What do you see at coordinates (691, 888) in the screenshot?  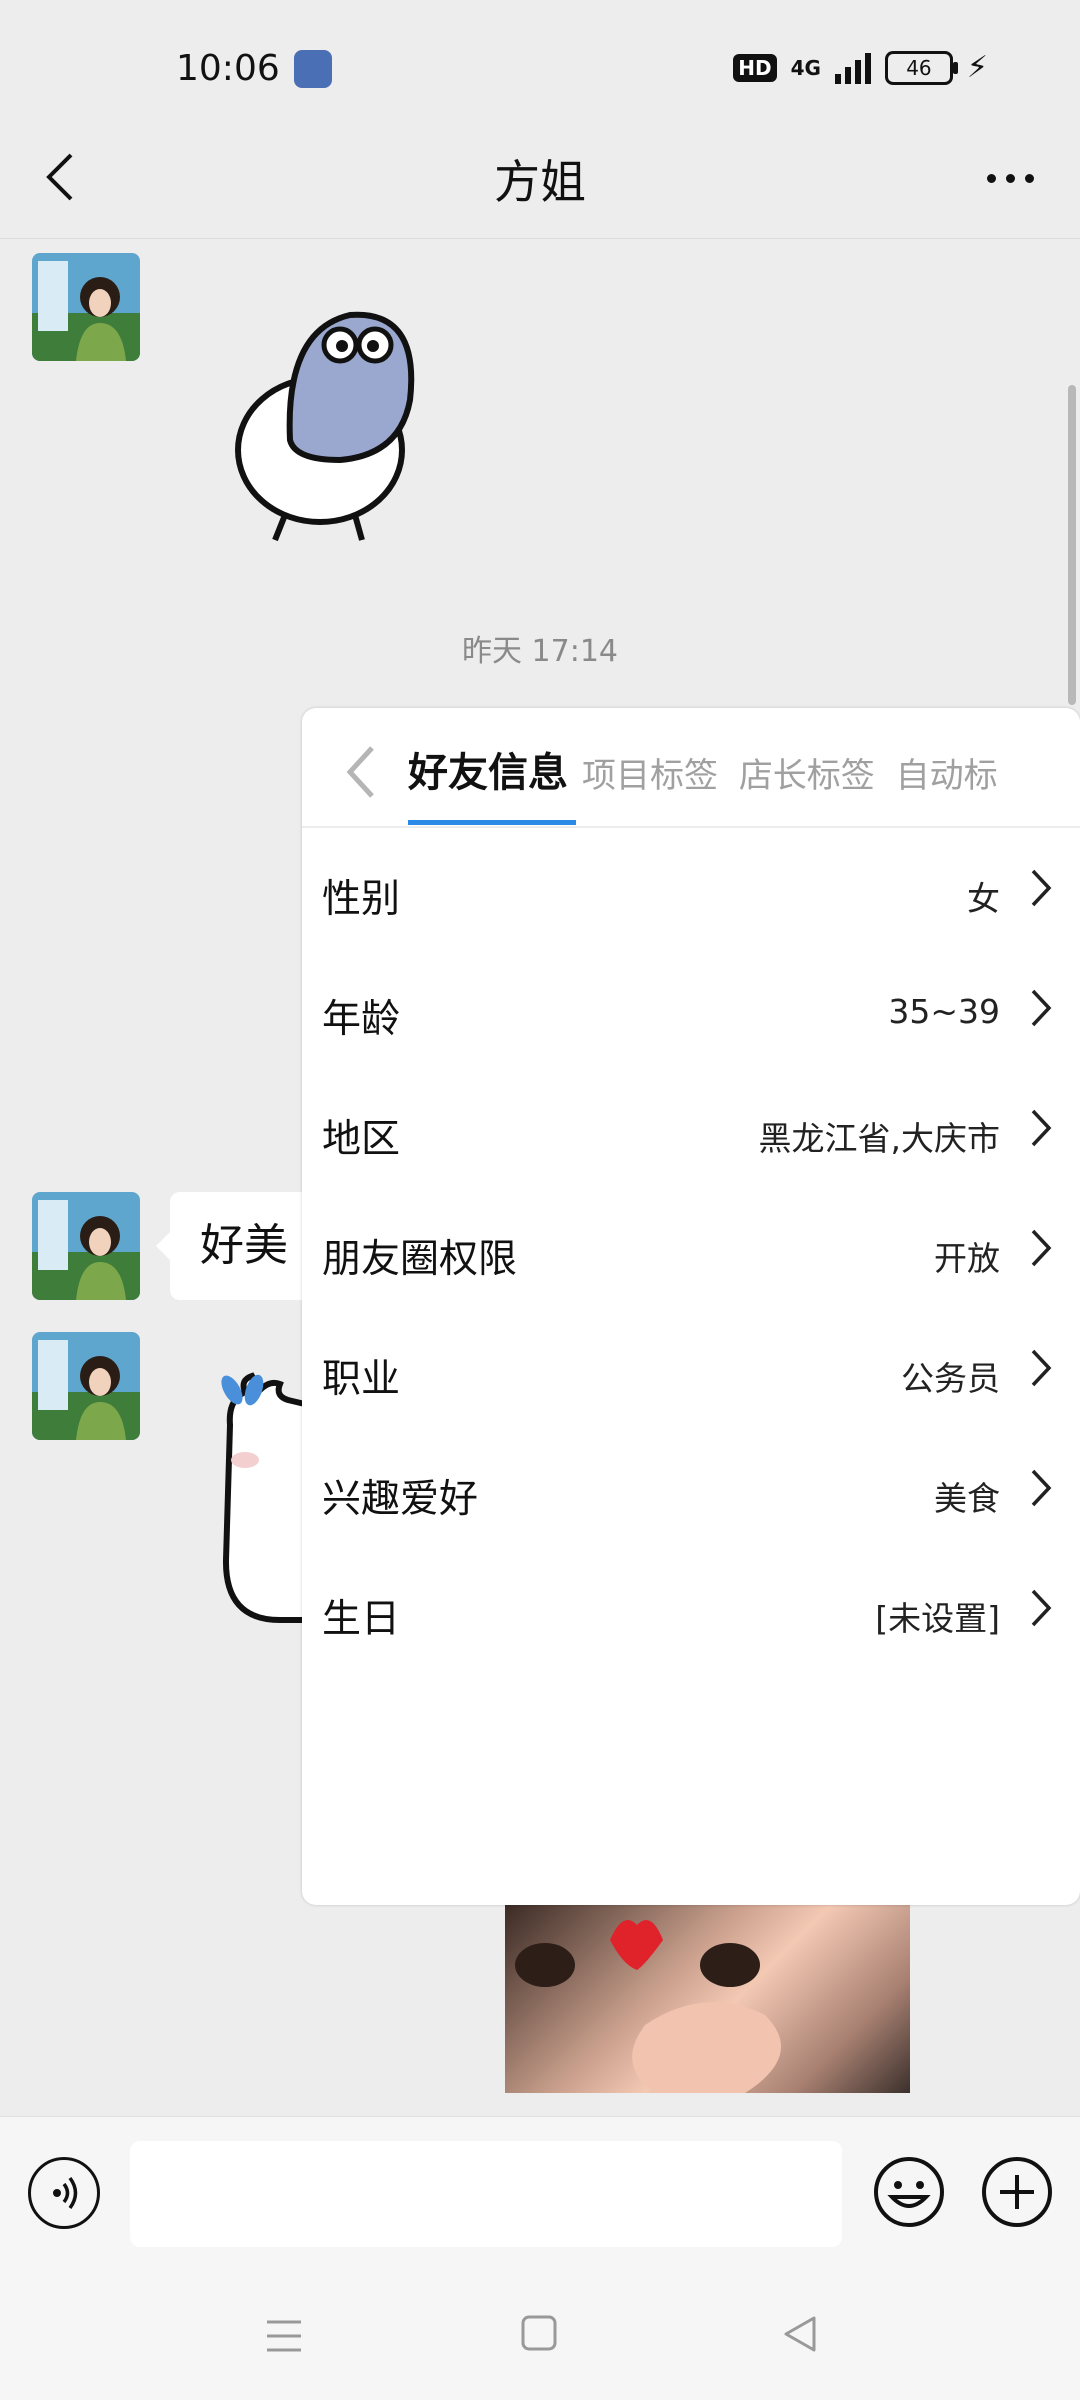 I see `info-row-gender: 性别 女` at bounding box center [691, 888].